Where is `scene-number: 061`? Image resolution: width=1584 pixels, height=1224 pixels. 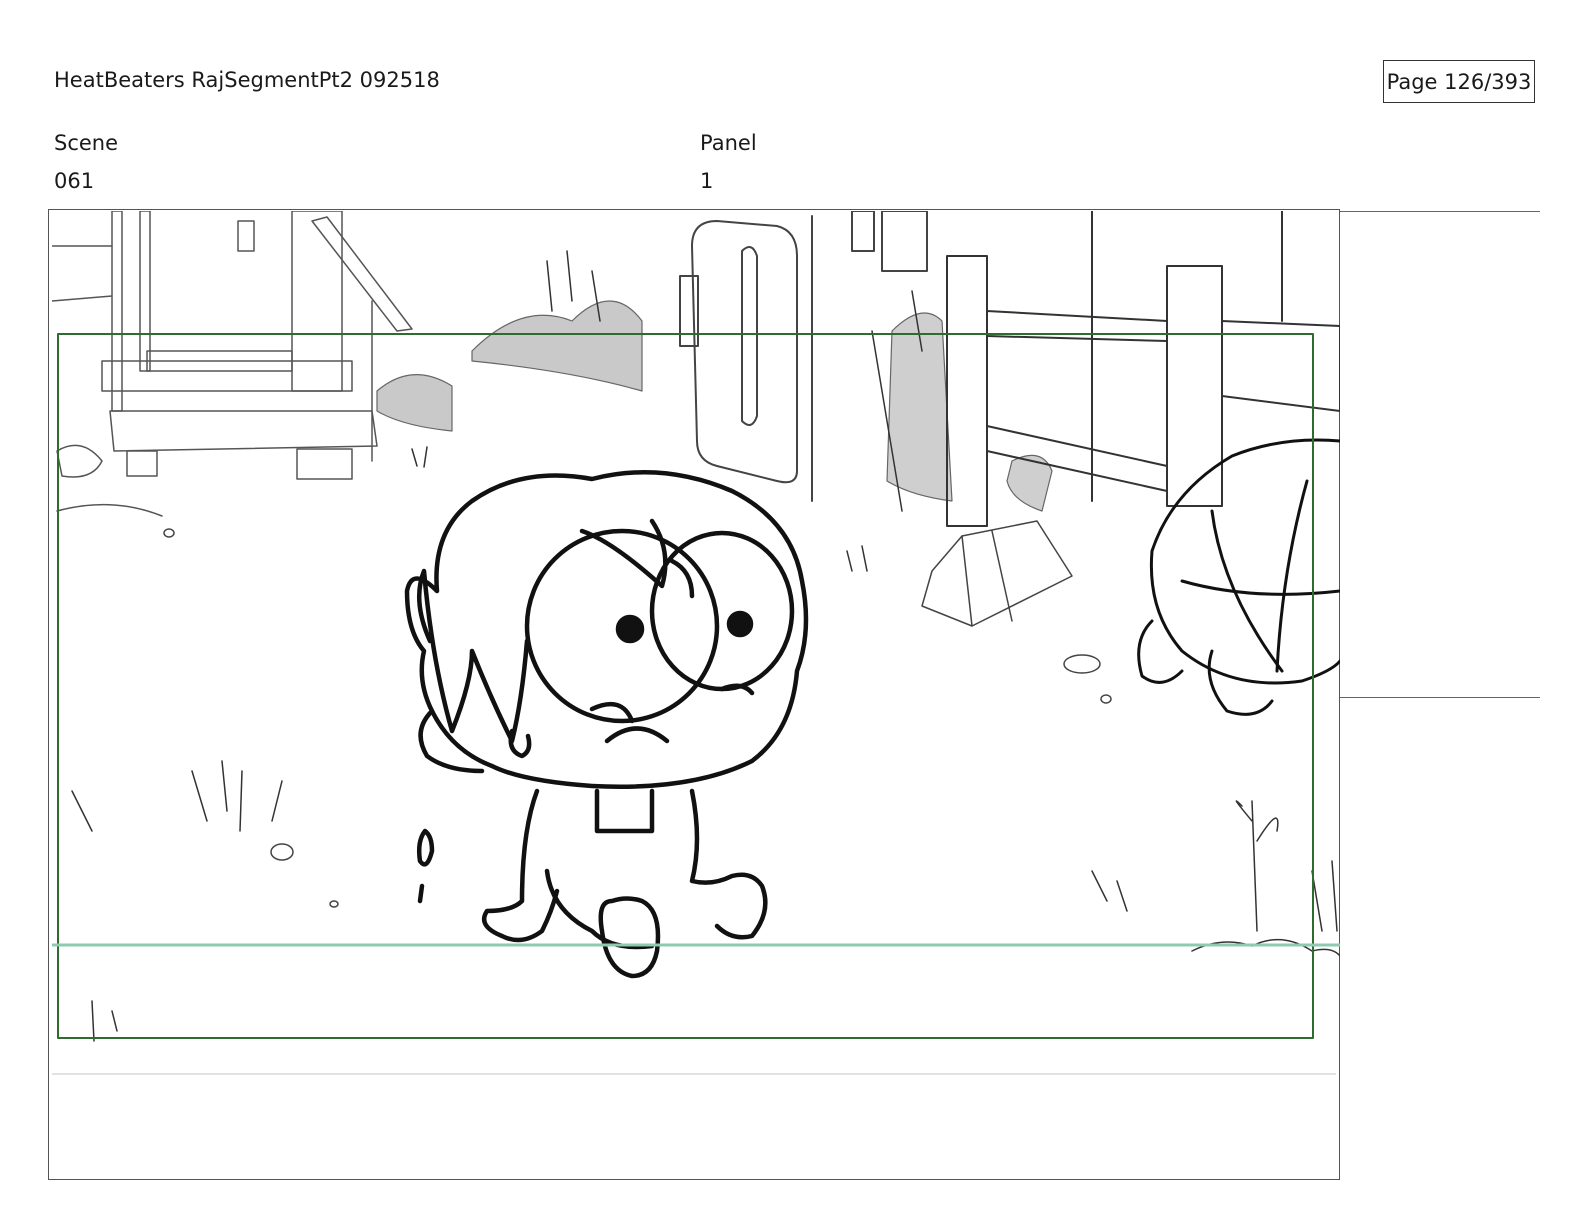
scene-number: 061 is located at coordinates (74, 181).